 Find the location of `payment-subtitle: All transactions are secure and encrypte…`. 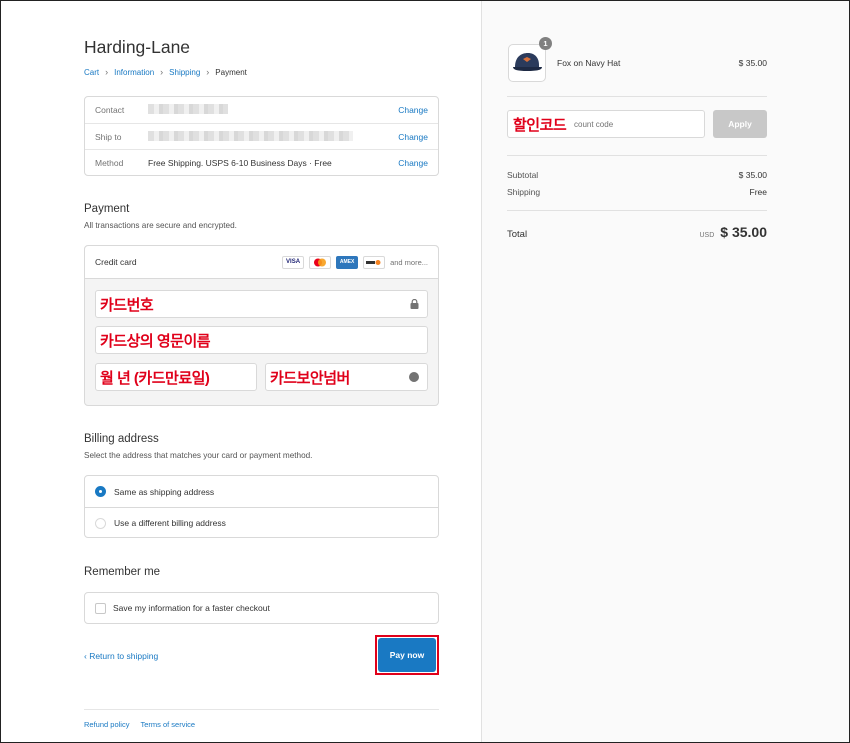

payment-subtitle: All transactions are secure and encrypte… is located at coordinates (160, 225).